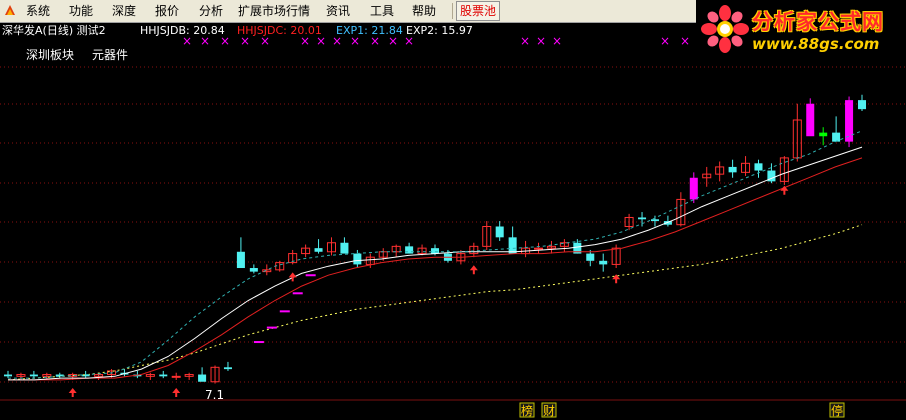  I want to click on event-marker-text: 停, so click(837, 410).